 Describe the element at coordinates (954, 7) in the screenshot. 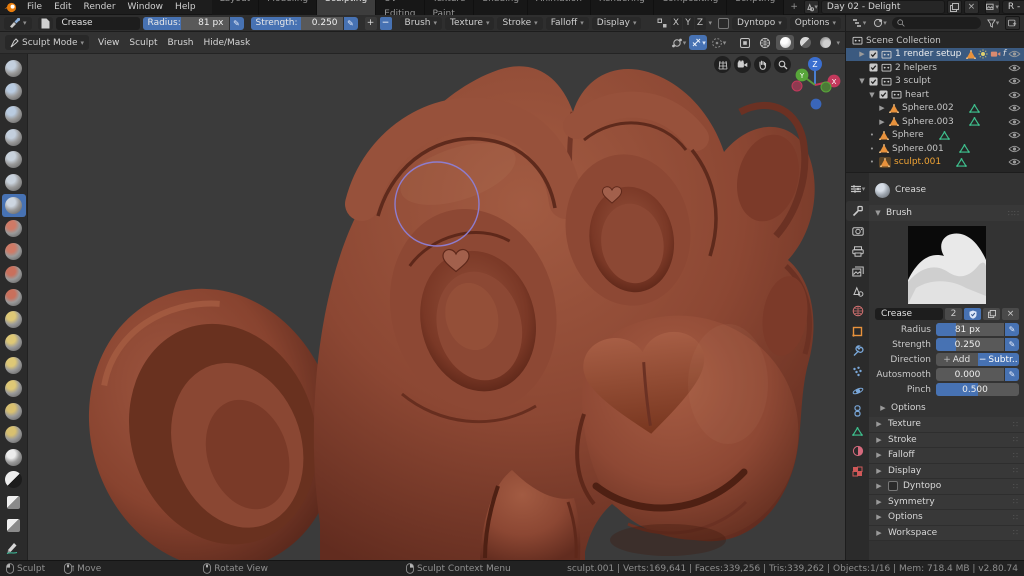

I see `new-scene-button` at that location.